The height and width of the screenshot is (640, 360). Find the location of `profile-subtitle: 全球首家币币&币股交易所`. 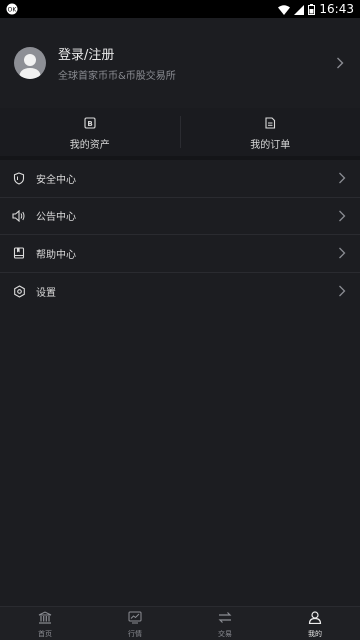

profile-subtitle: 全球首家币币&币股交易所 is located at coordinates (117, 76).